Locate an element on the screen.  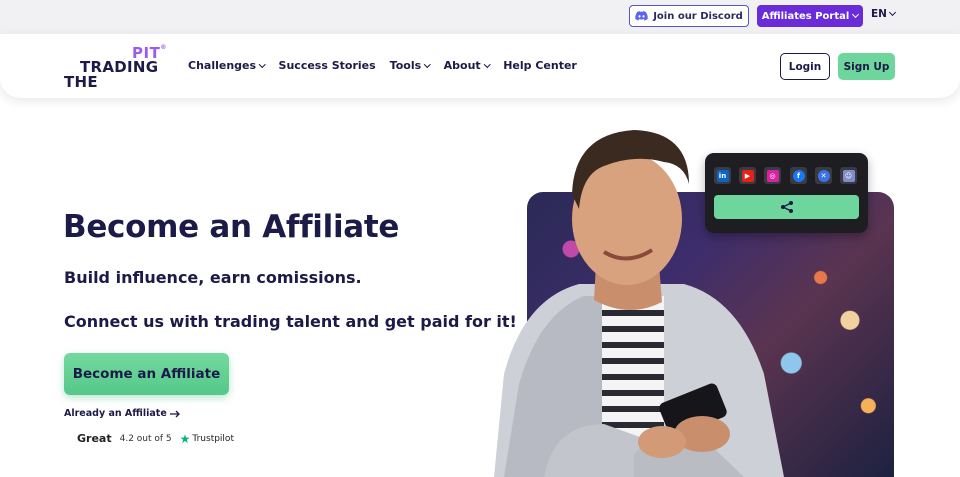
x-icon: ✕ is located at coordinates (823, 175).